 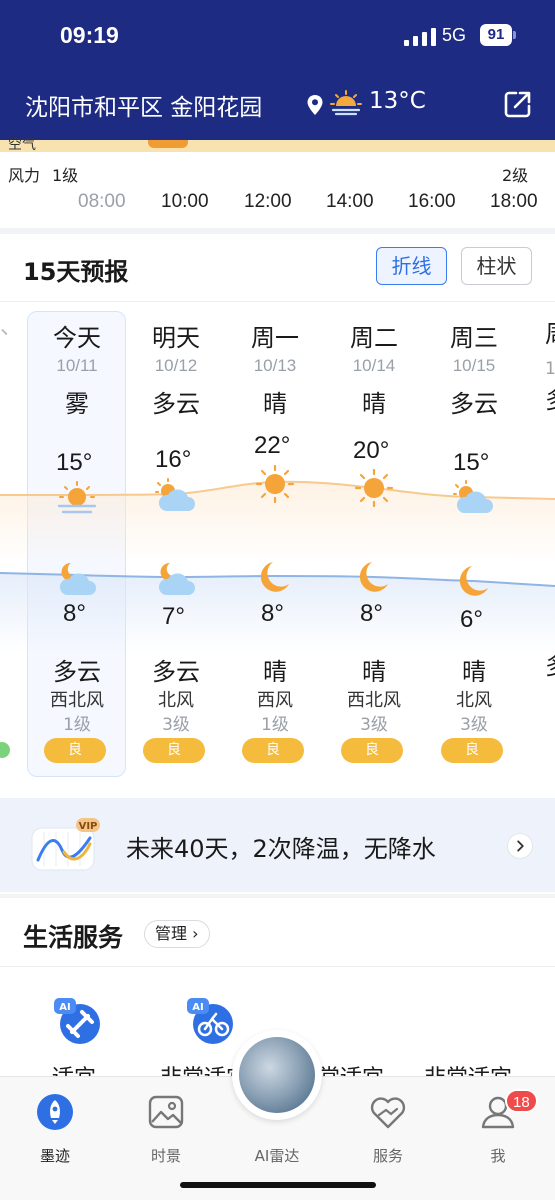 I want to click on vip-40day-banner: VIP 未来40天，2次降温，无降水, so click(x=277, y=845).